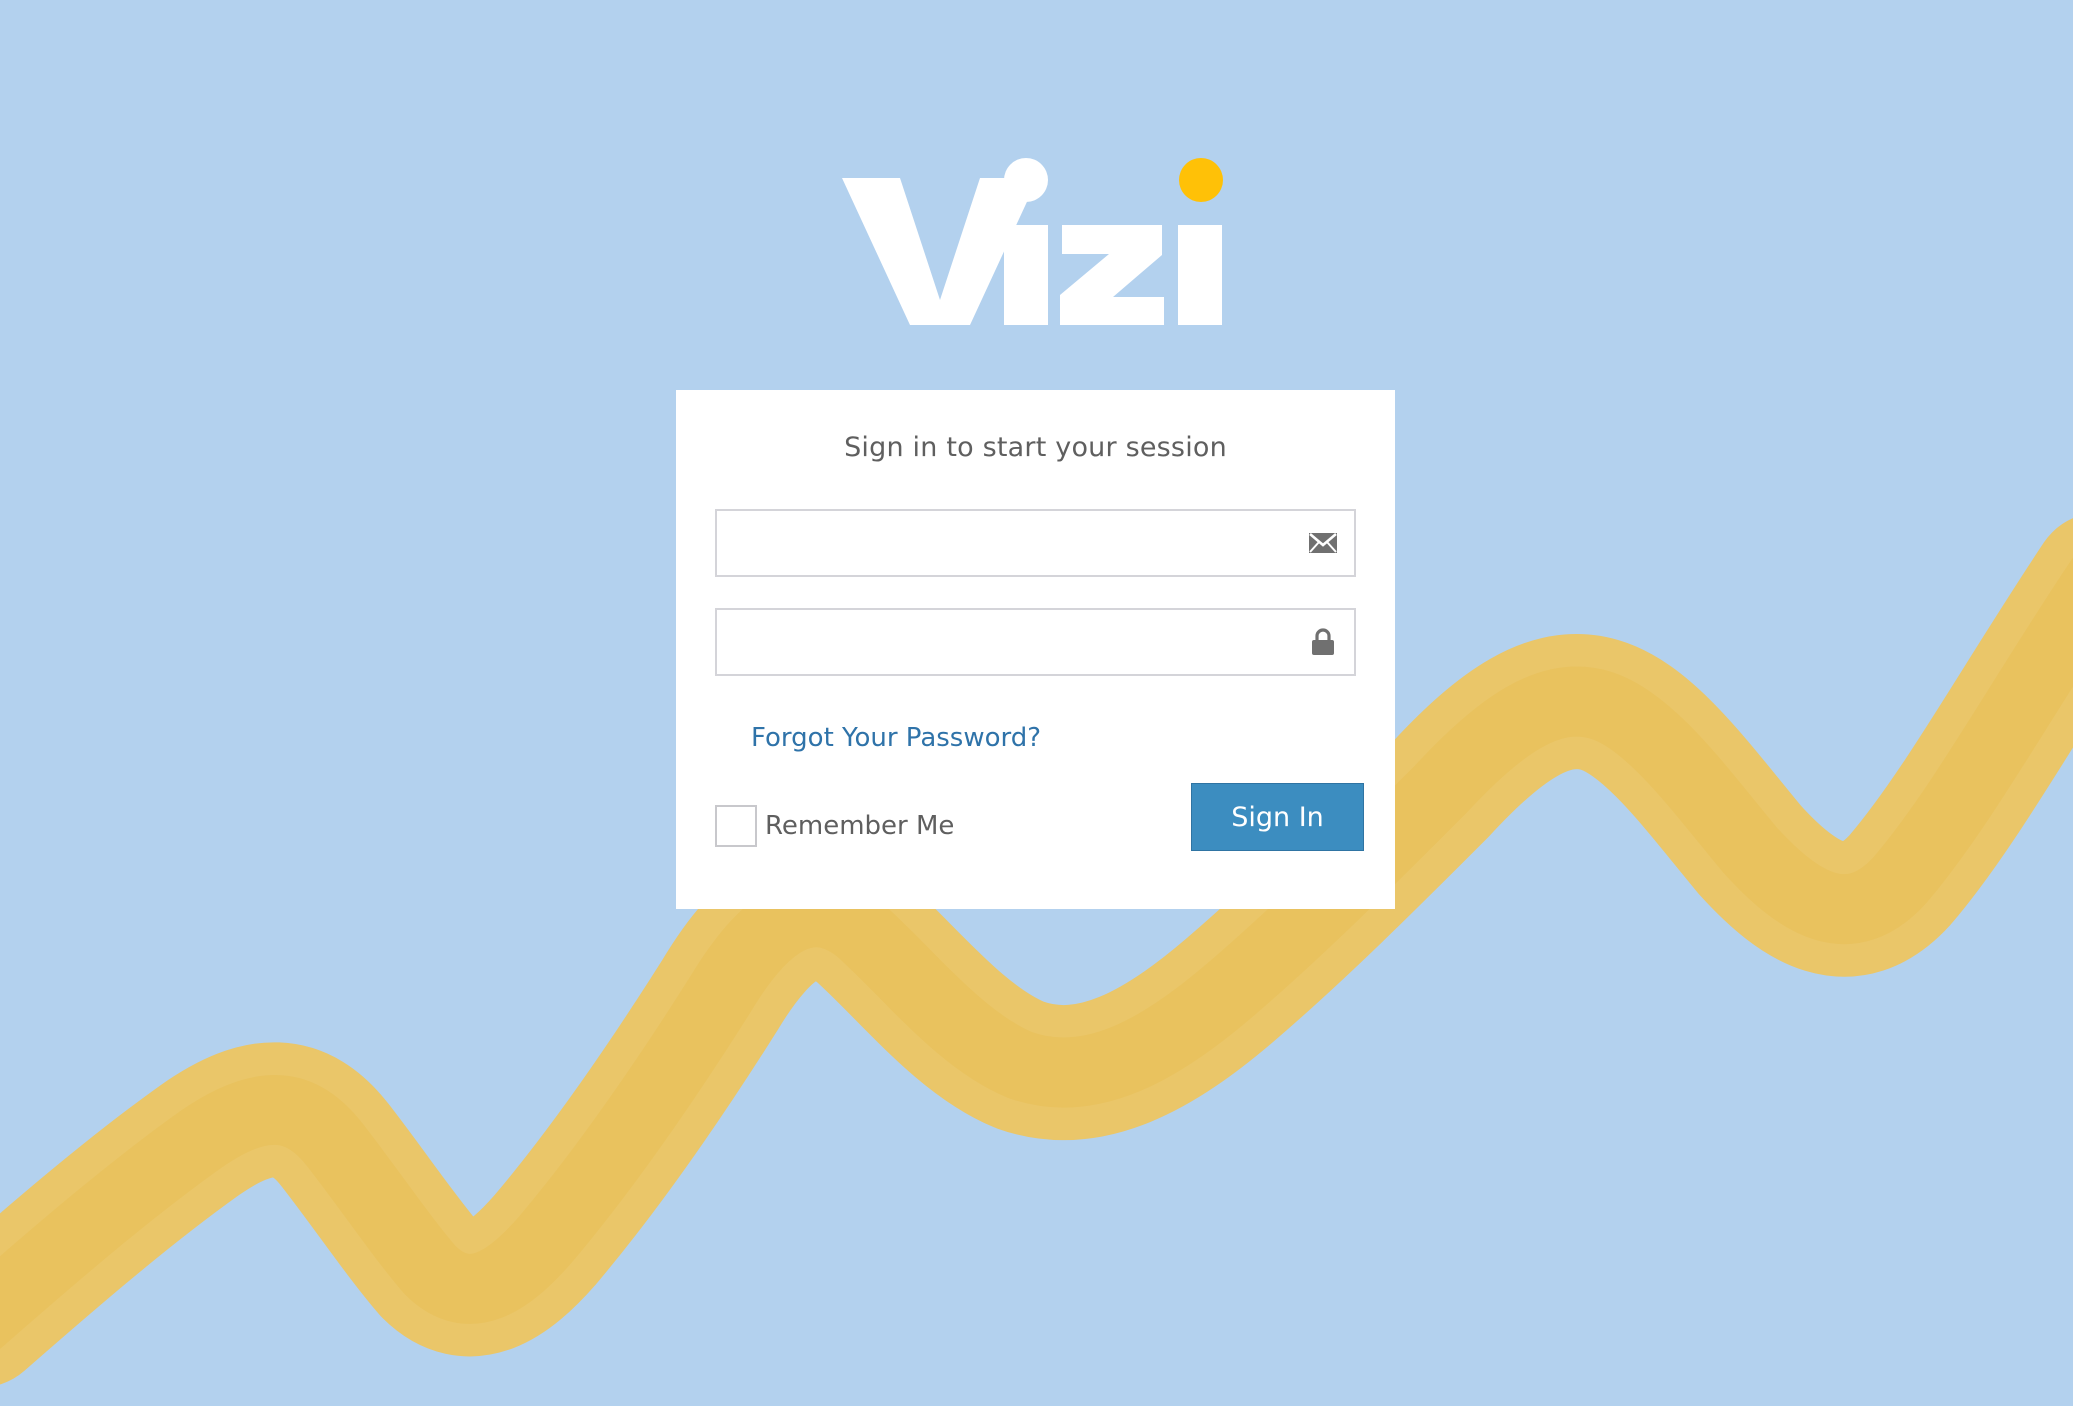 The width and height of the screenshot is (2073, 1406). I want to click on sign-in-button: Sign In, so click(1277, 817).